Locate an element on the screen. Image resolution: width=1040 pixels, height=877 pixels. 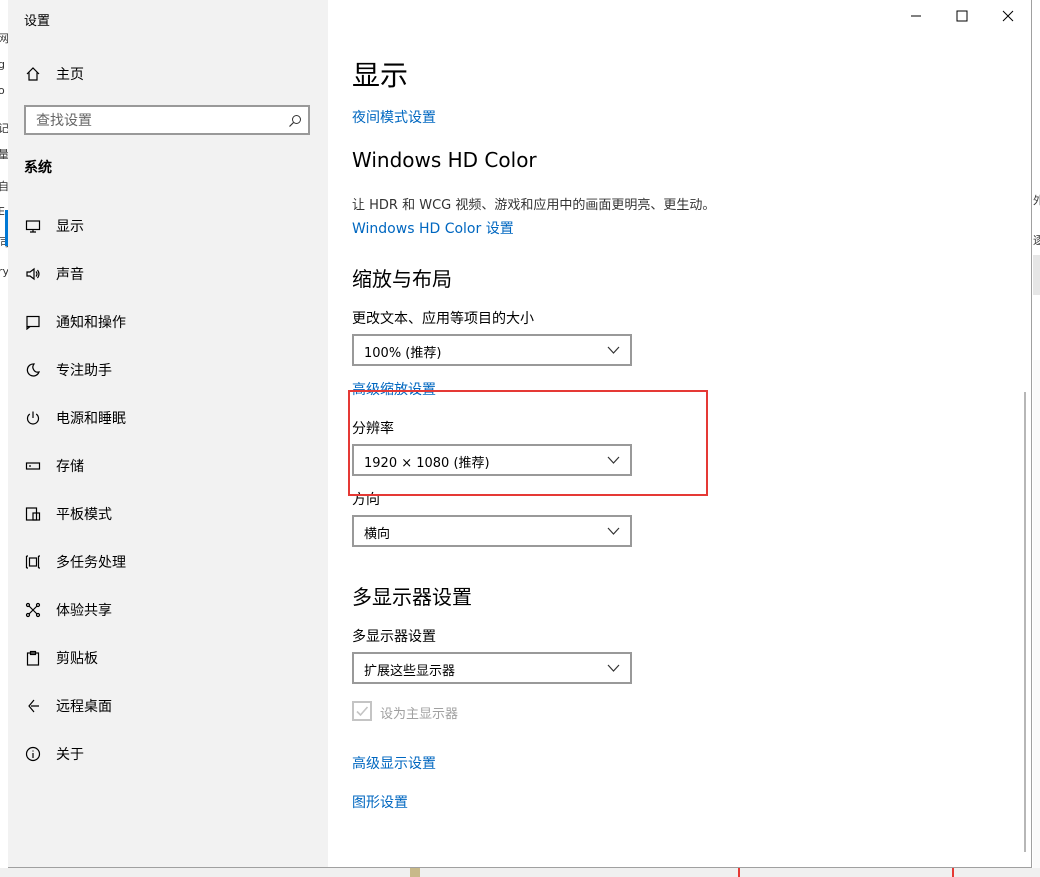
maximize-button is located at coordinates (962, 16).